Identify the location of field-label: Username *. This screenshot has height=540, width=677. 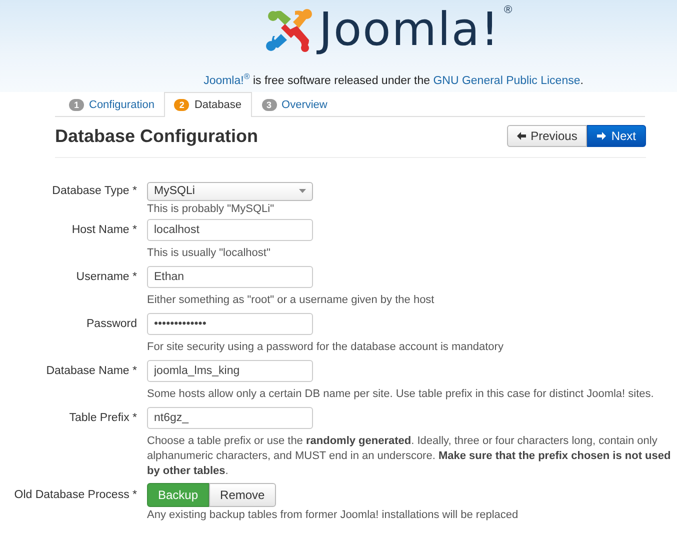
(106, 277).